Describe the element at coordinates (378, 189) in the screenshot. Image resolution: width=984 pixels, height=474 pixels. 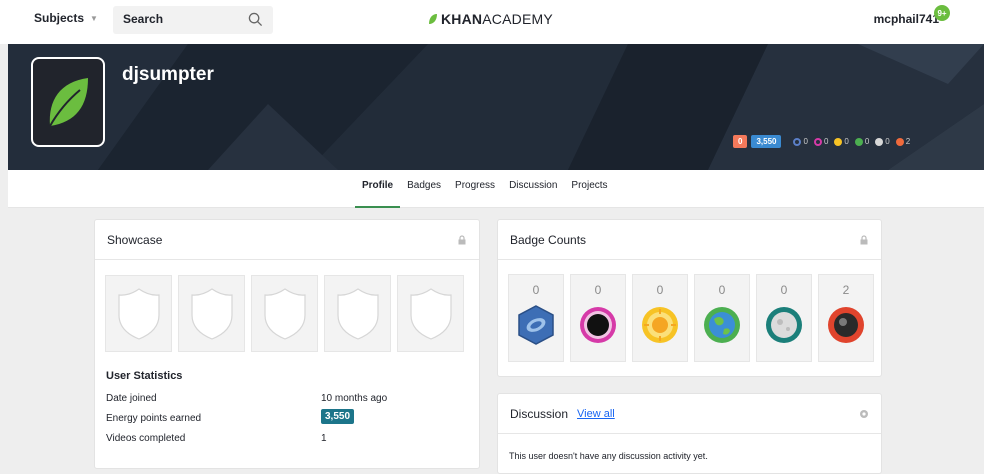
I see `tab-profile: Profile` at that location.